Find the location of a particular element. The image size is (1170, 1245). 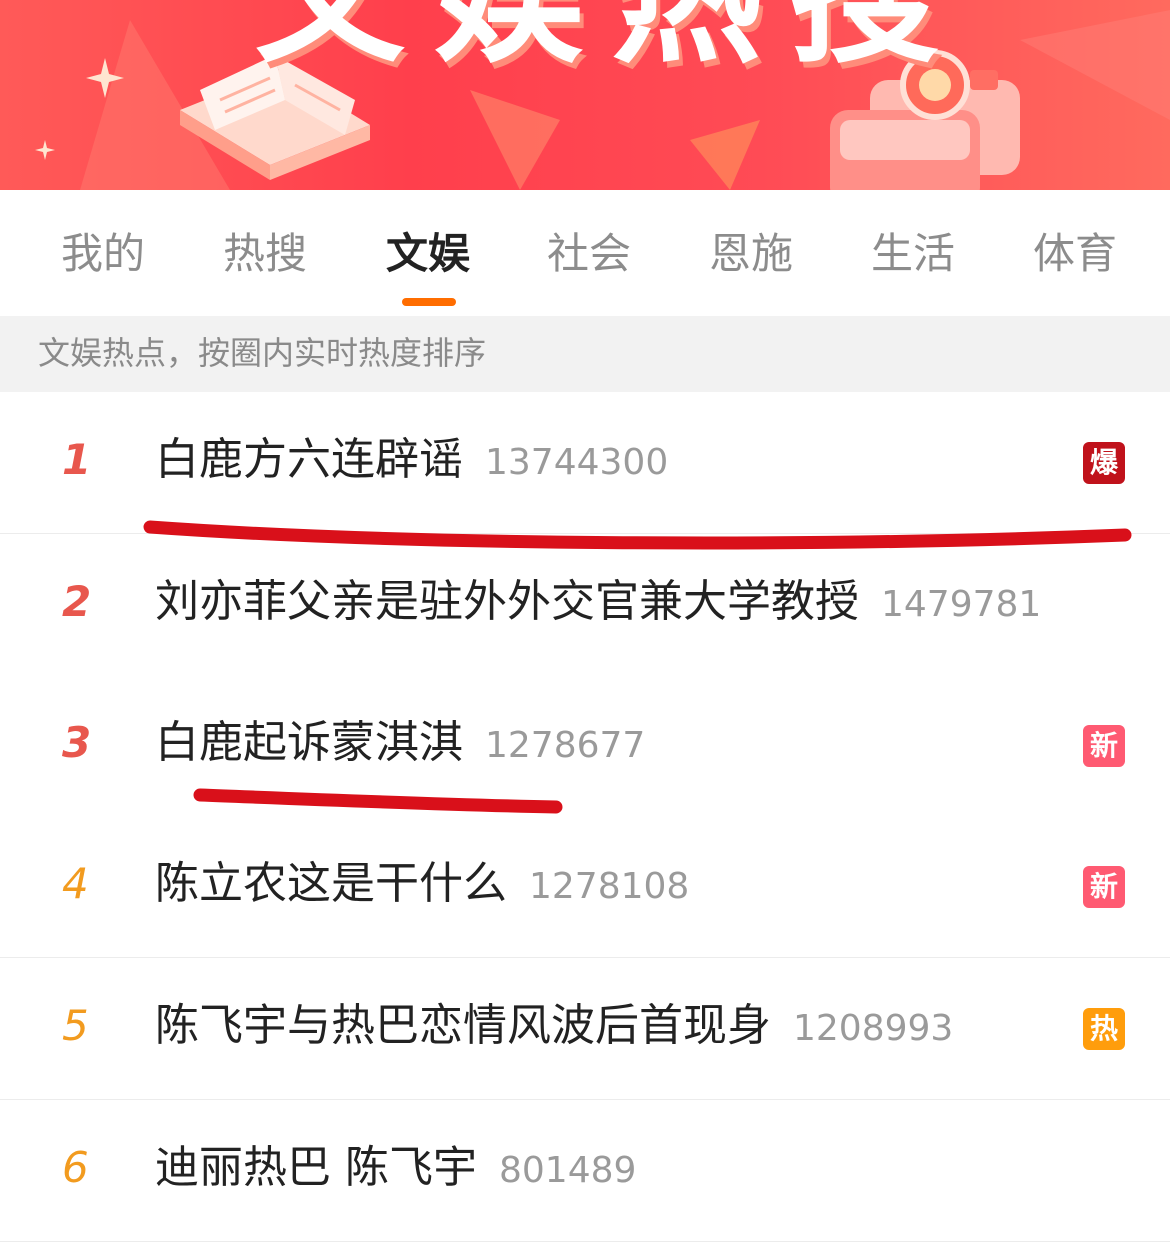

rank-number: 3 is located at coordinates (77, 742).